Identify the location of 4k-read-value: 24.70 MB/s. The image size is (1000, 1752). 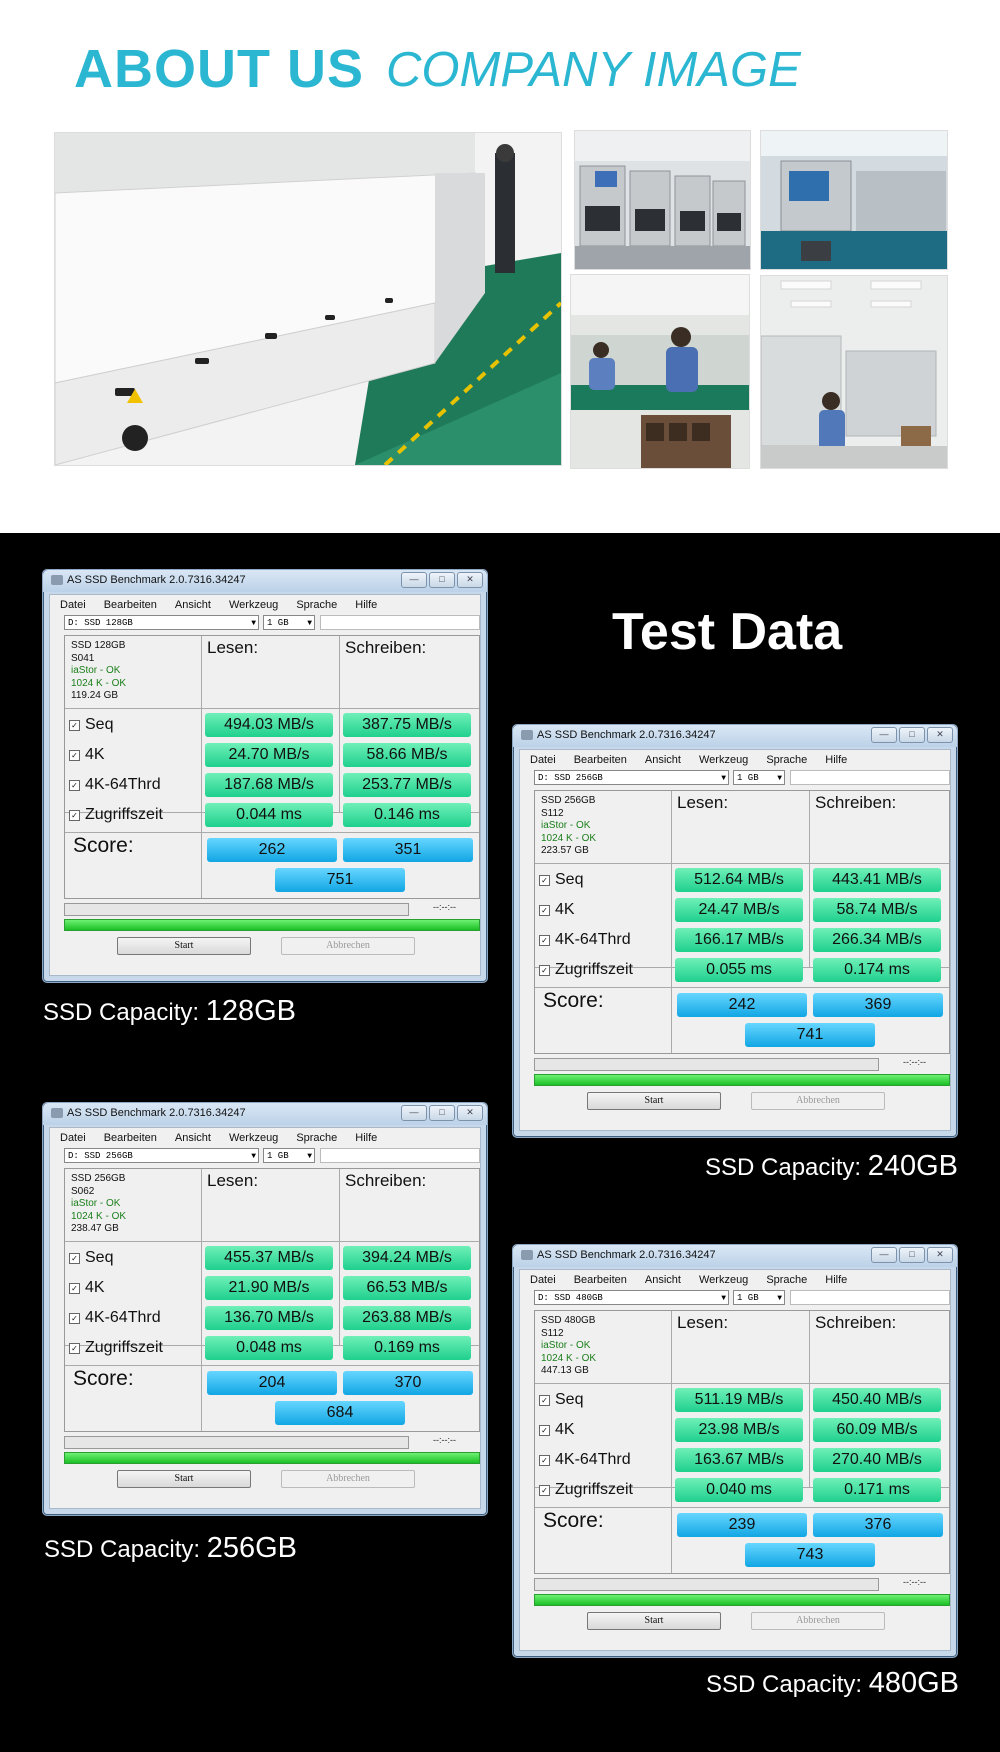
(269, 755).